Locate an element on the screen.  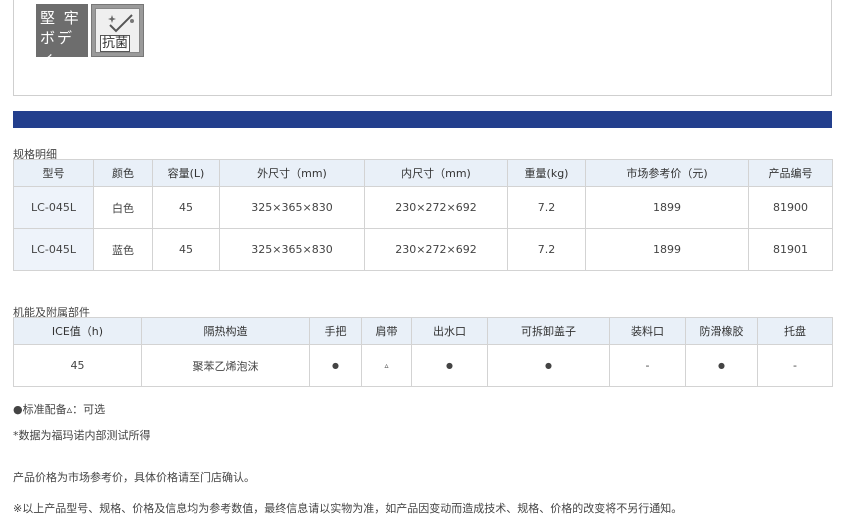
features-header-row: ICE值（h) 隔热构造 手把 肩带 出水口 可拆卸盖子 装料口 防滑橡胶 托盘 is located at coordinates (423, 331).